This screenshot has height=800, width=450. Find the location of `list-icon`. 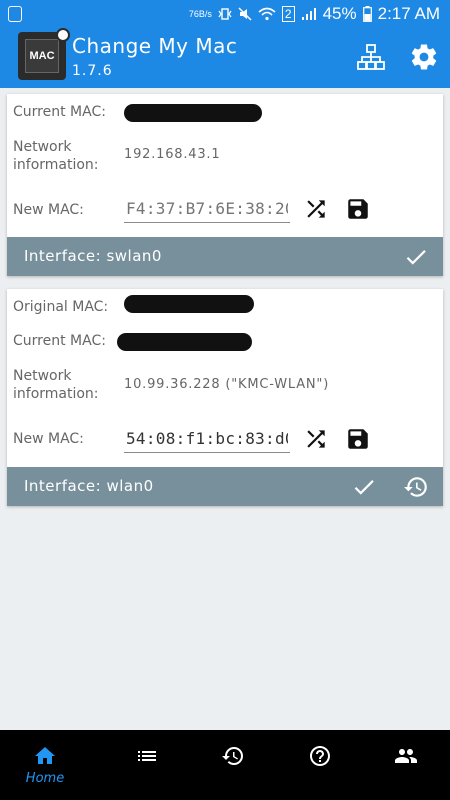

list-icon is located at coordinates (147, 756).